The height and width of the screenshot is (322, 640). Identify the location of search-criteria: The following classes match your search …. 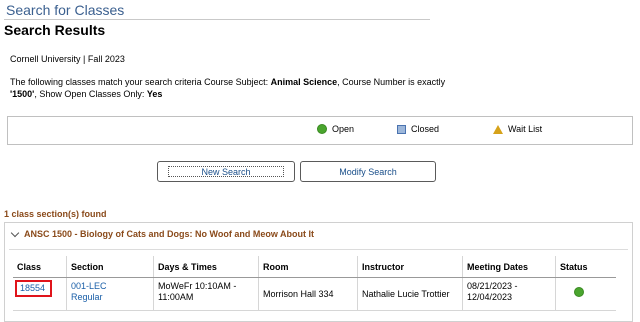
(240, 88).